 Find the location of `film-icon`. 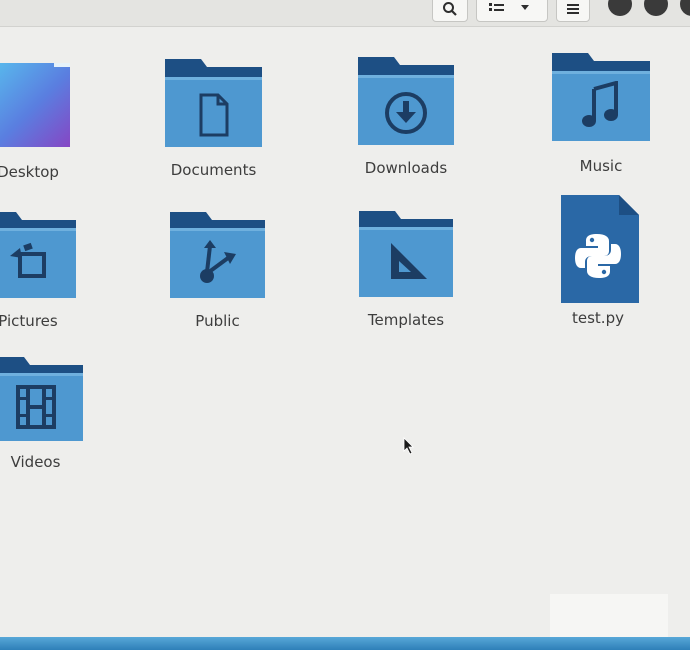

film-icon is located at coordinates (36, 407).